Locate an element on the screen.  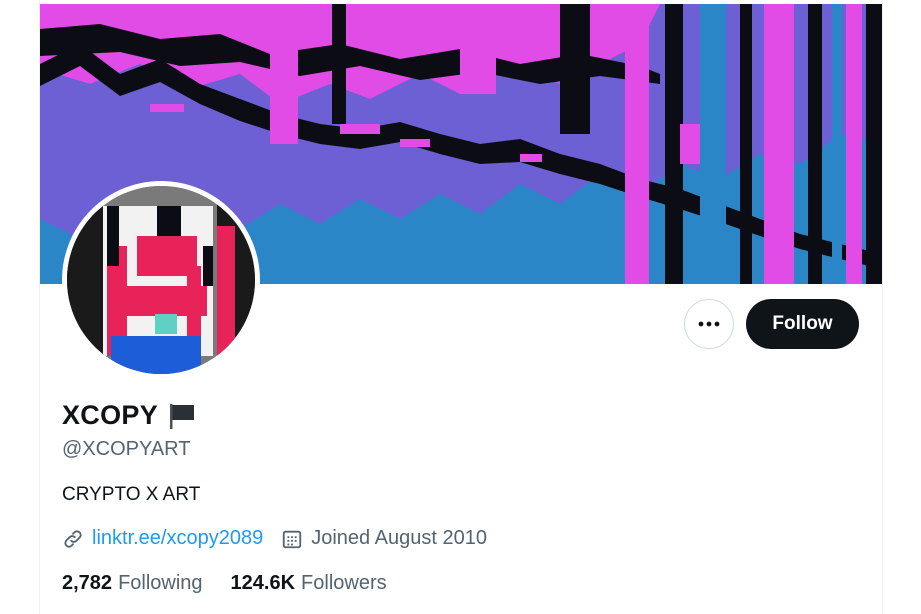
website-item: linktr.ee/xcopy2089 is located at coordinates (162, 538).